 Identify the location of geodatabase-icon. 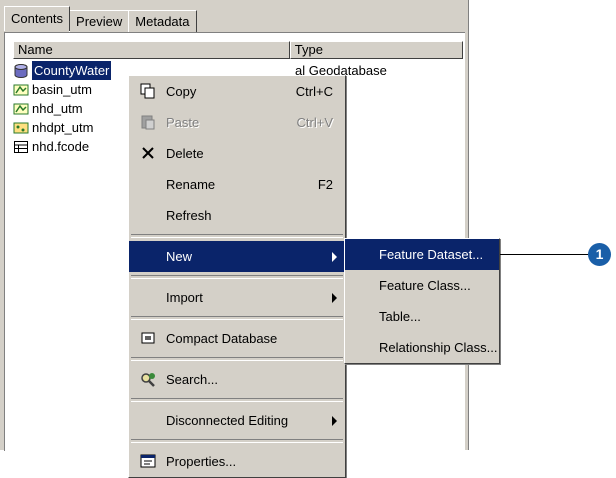
(21, 71).